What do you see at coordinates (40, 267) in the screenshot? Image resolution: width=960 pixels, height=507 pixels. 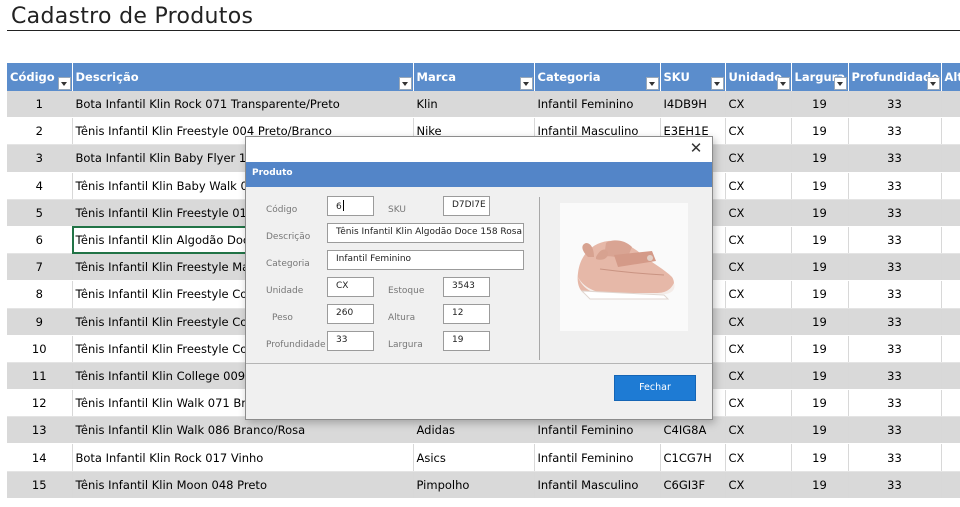 I see `cell-codigo: 7` at bounding box center [40, 267].